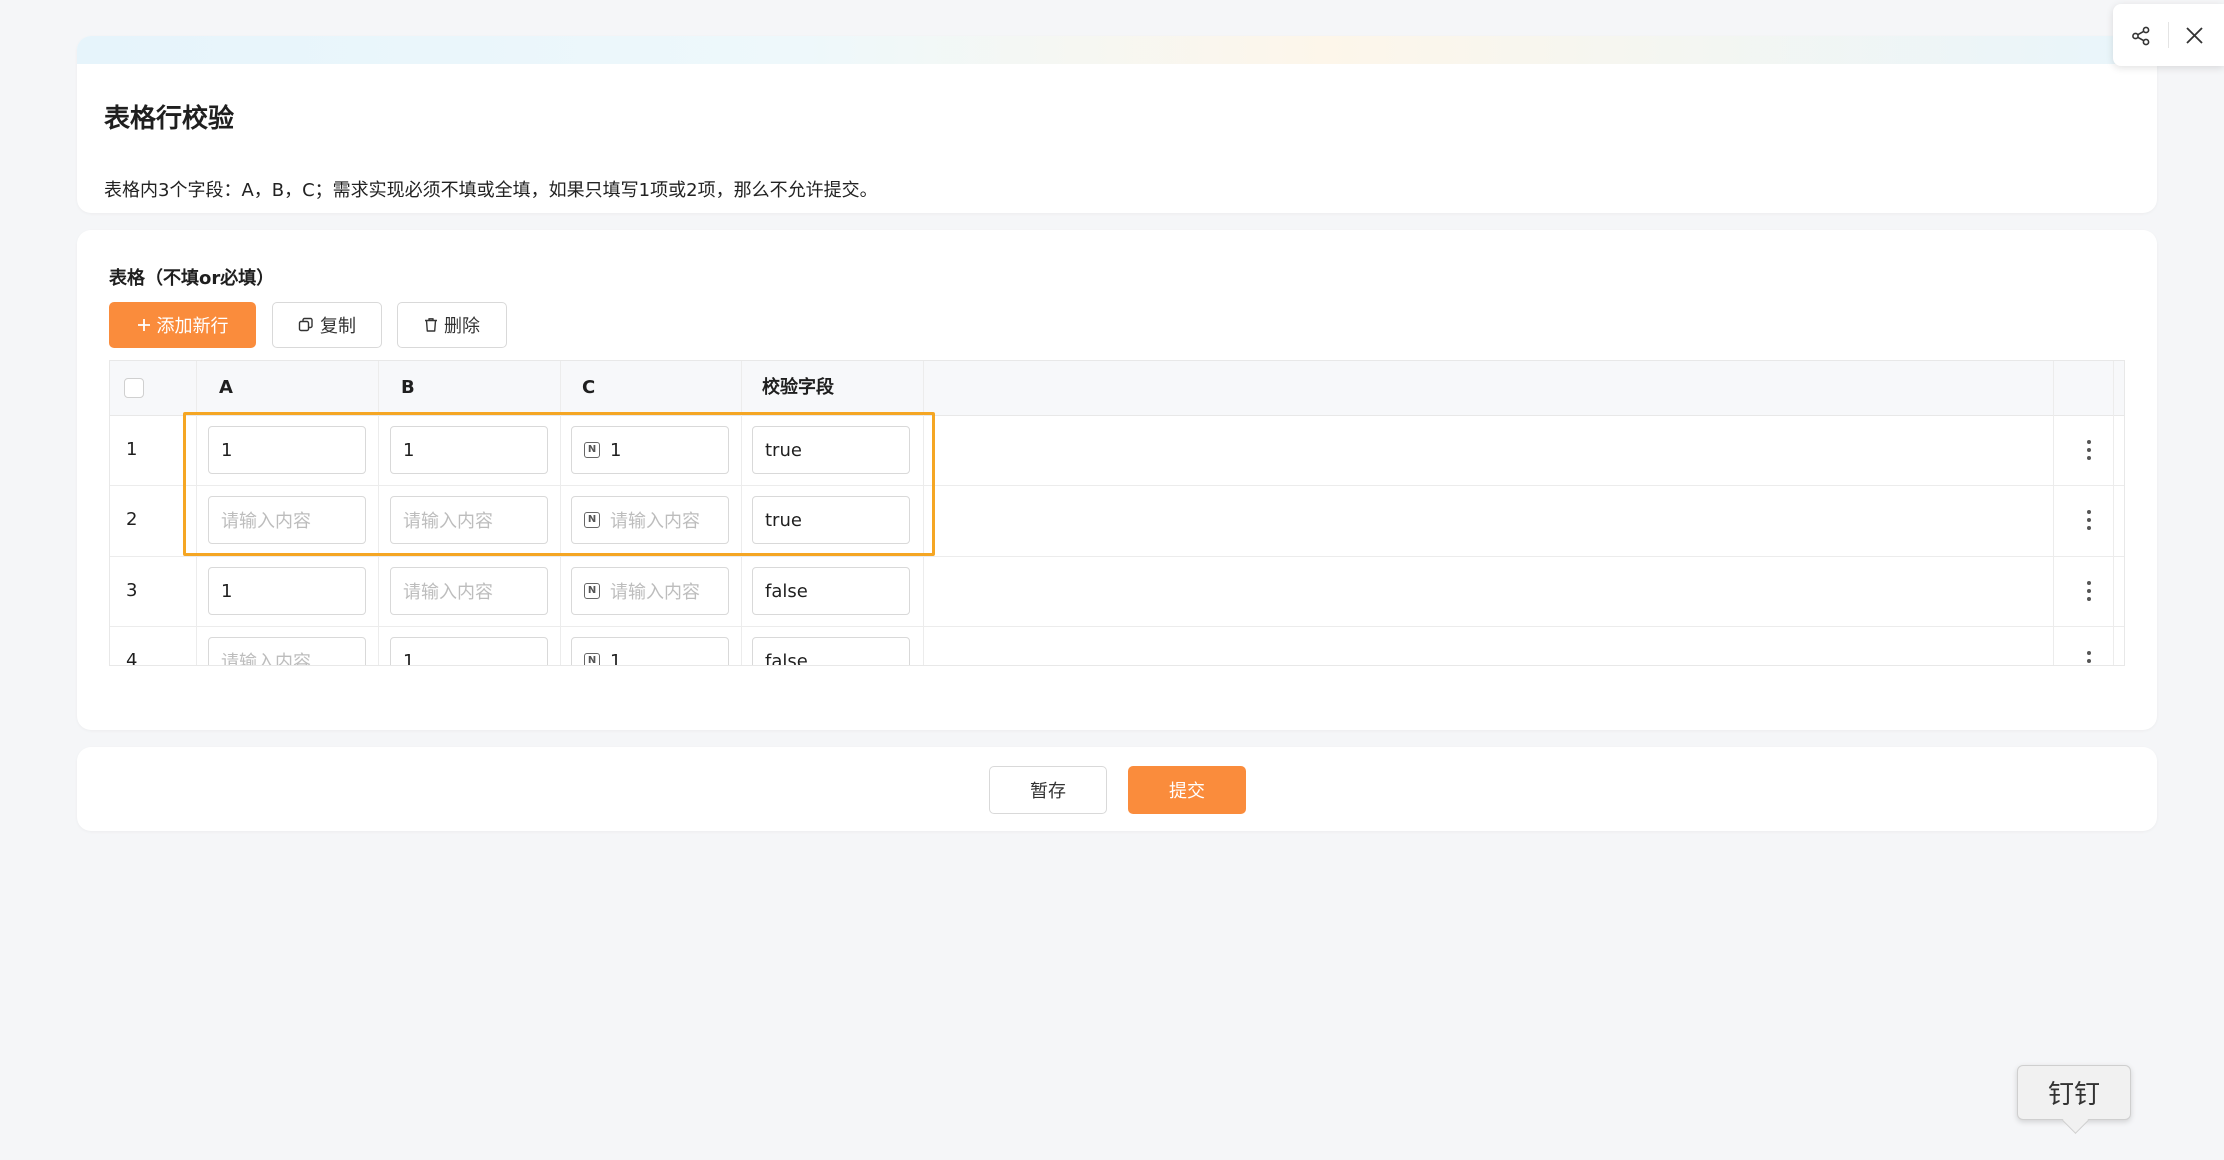 The width and height of the screenshot is (2224, 1160). I want to click on add-row-label: 添加新行, so click(192, 326).